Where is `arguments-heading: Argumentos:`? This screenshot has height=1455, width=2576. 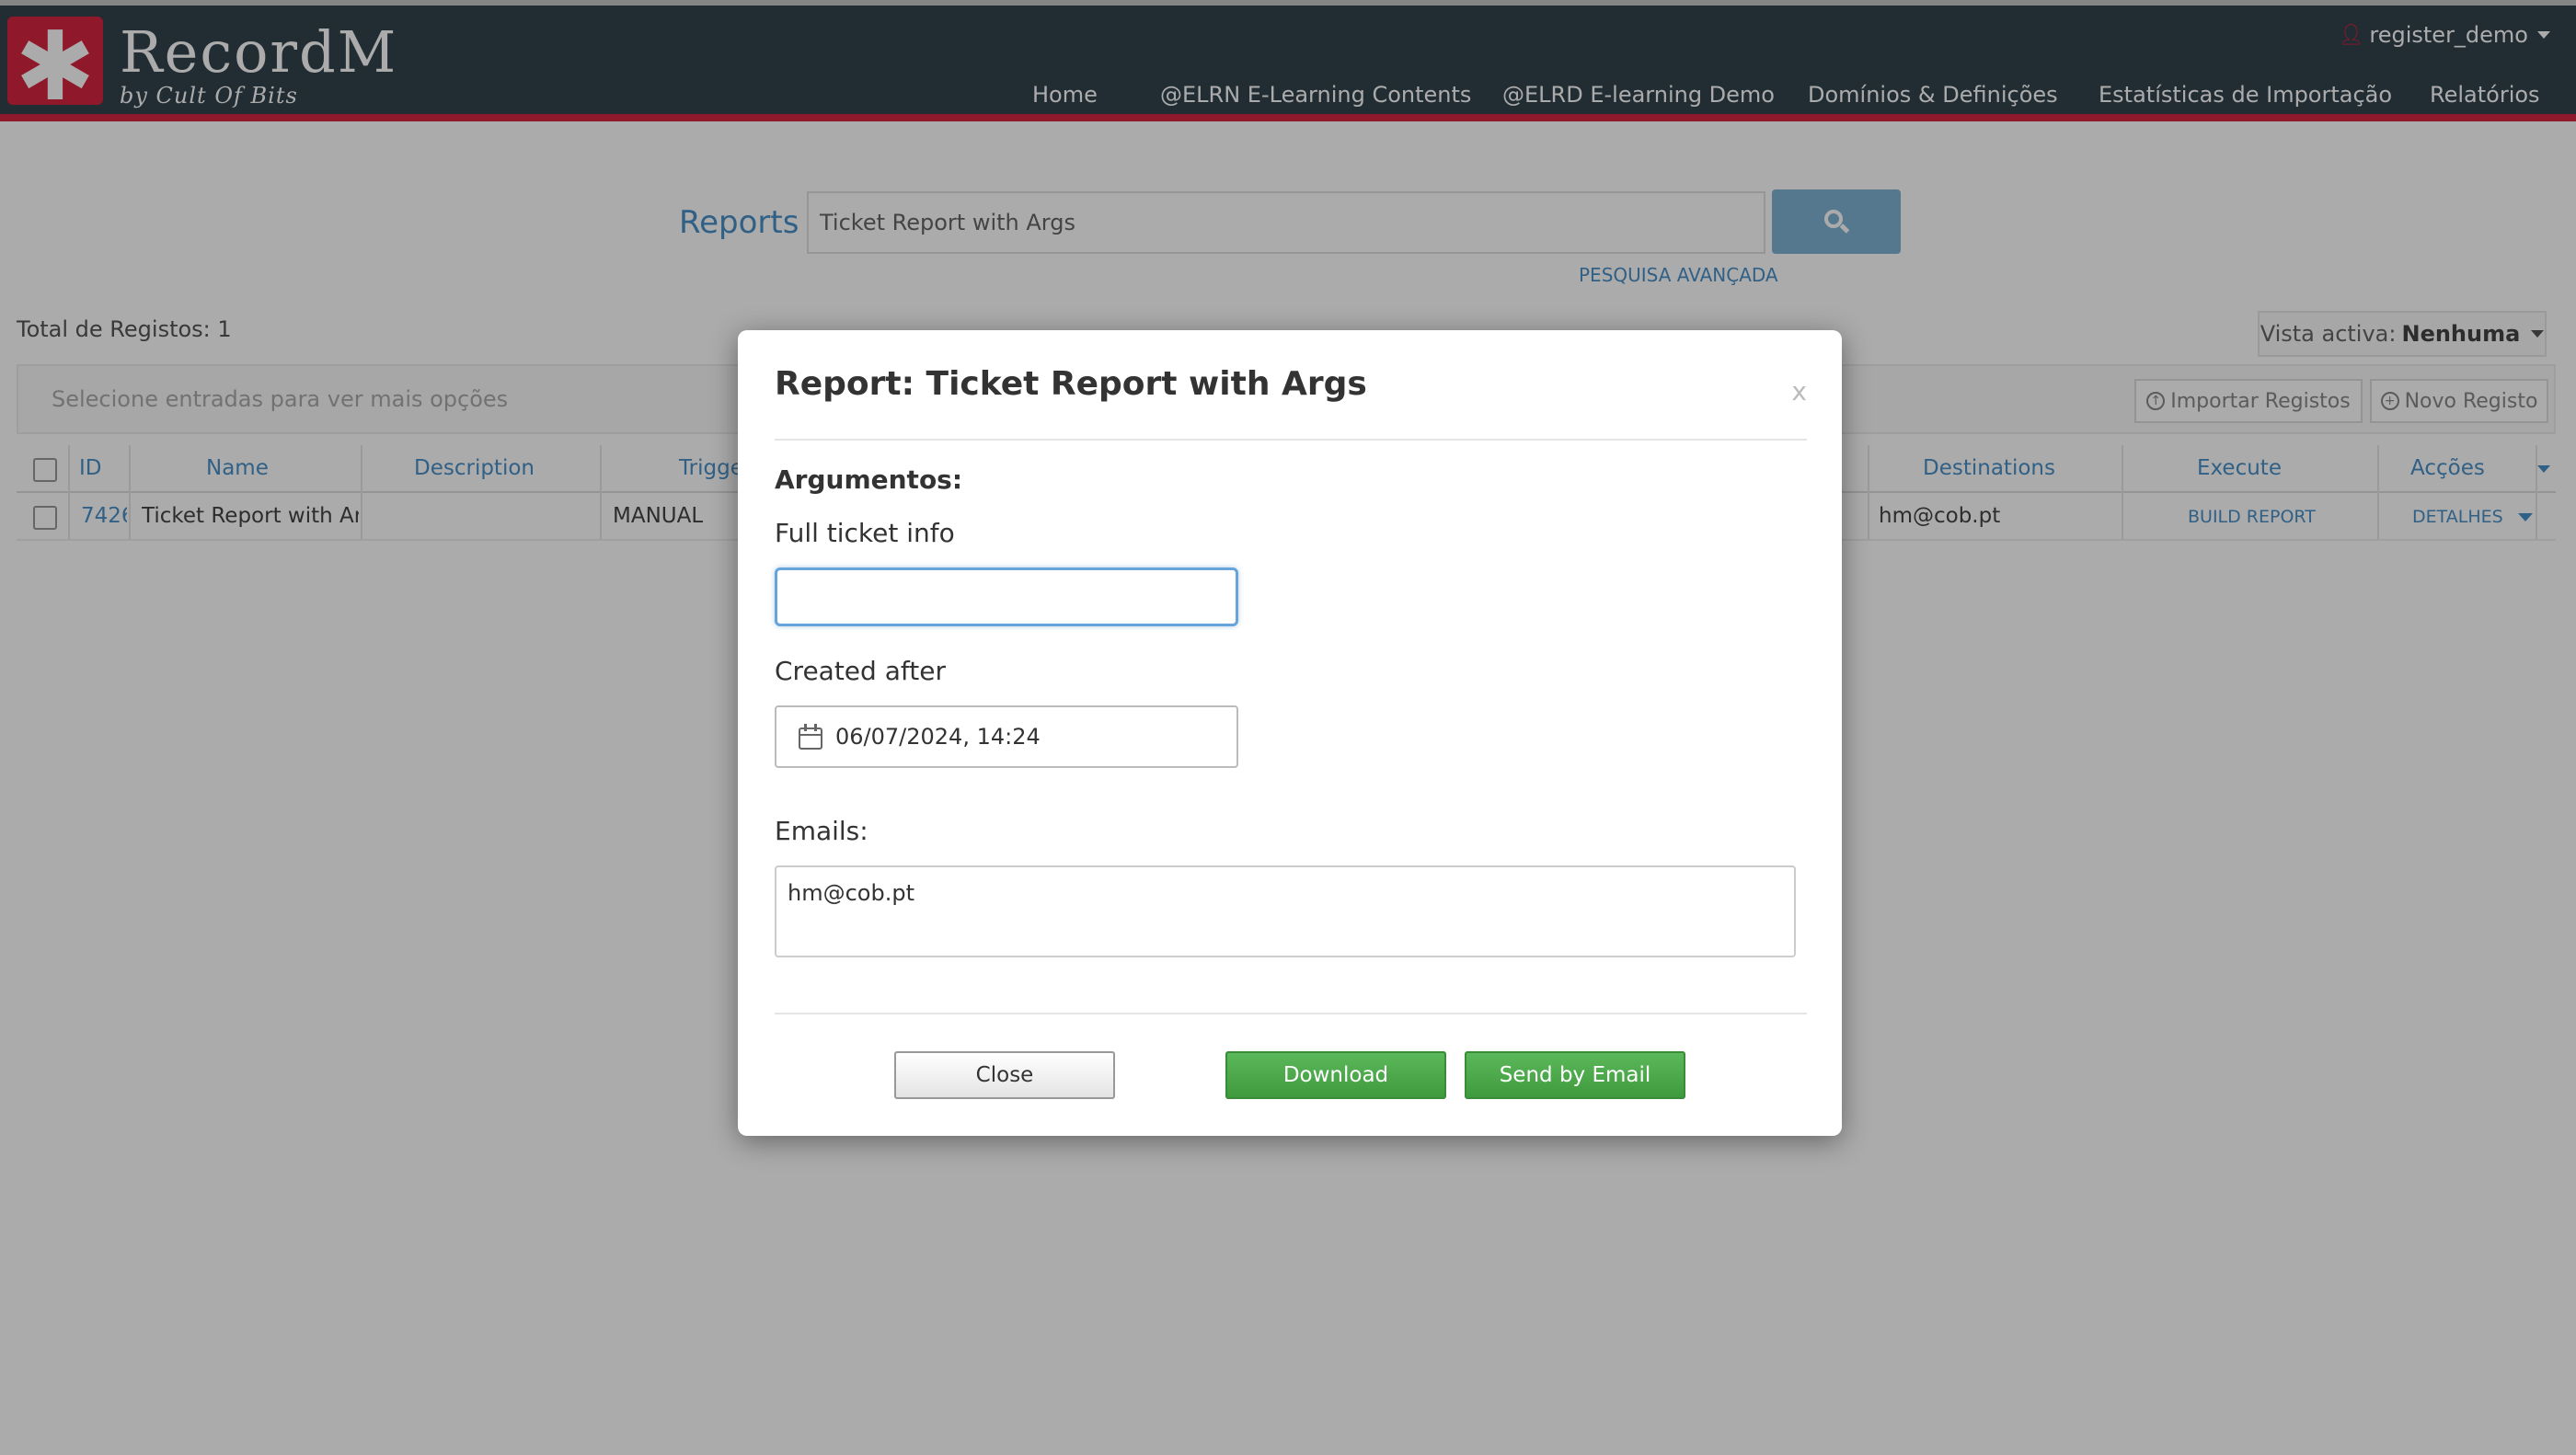 arguments-heading: Argumentos: is located at coordinates (869, 479).